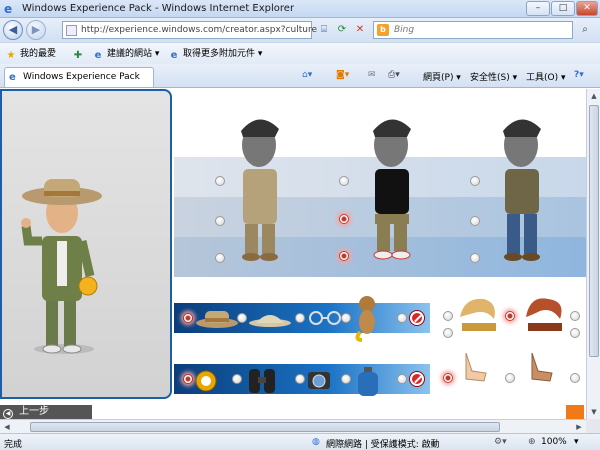  What do you see at coordinates (344, 256) in the screenshot?
I see `outfit-radio-2-bottom-selected` at bounding box center [344, 256].